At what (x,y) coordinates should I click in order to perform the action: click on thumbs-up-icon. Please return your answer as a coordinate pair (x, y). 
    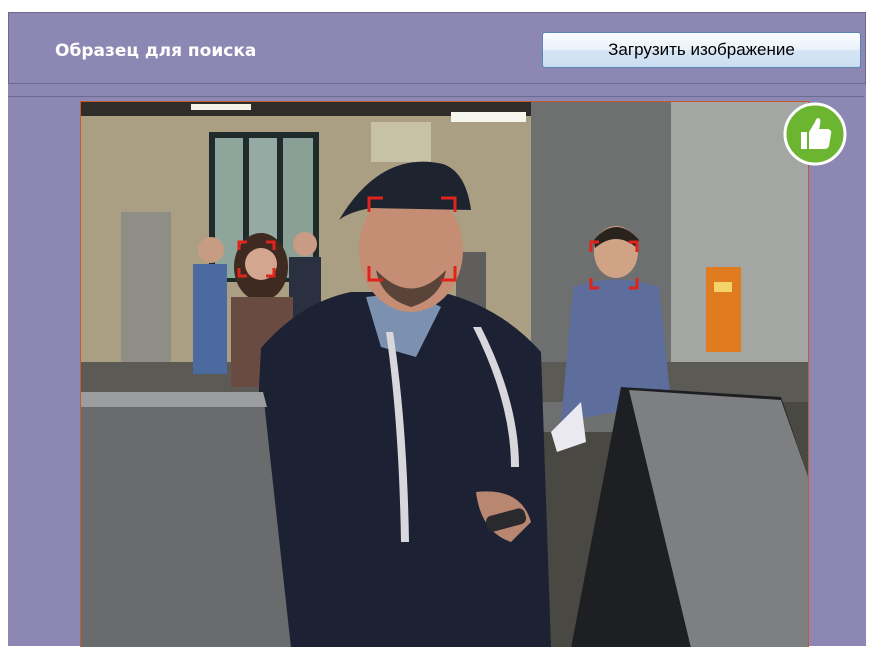
    Looking at the image, I should click on (815, 134).